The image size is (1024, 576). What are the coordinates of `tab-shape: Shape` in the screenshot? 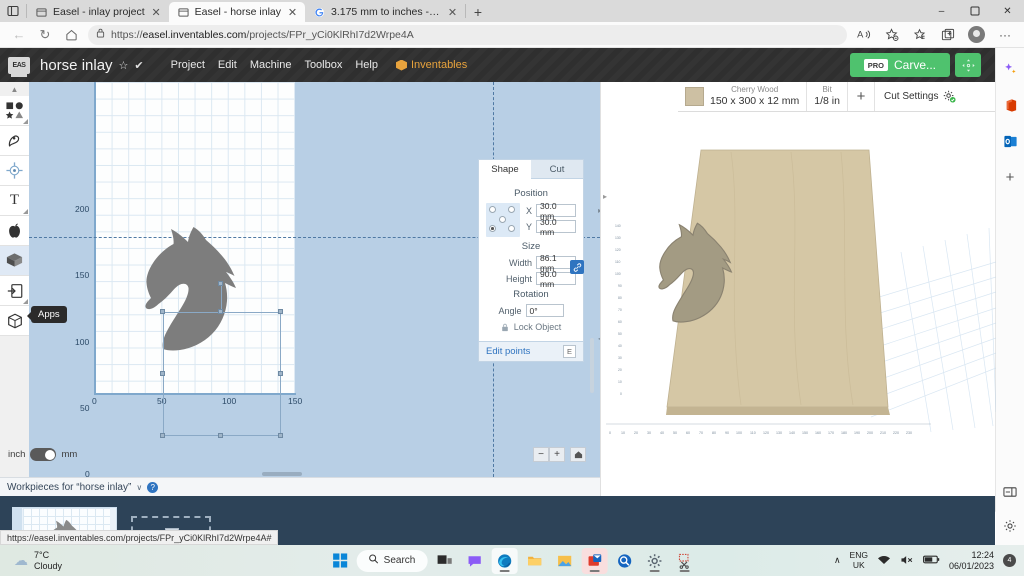 It's located at (505, 169).